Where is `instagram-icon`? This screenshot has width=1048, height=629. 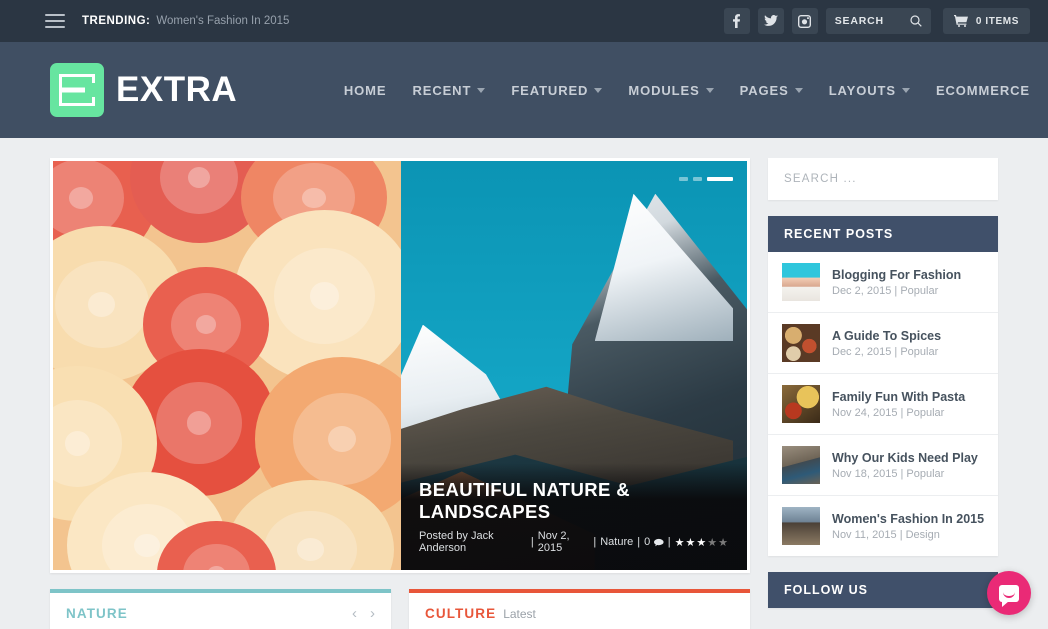 instagram-icon is located at coordinates (804, 21).